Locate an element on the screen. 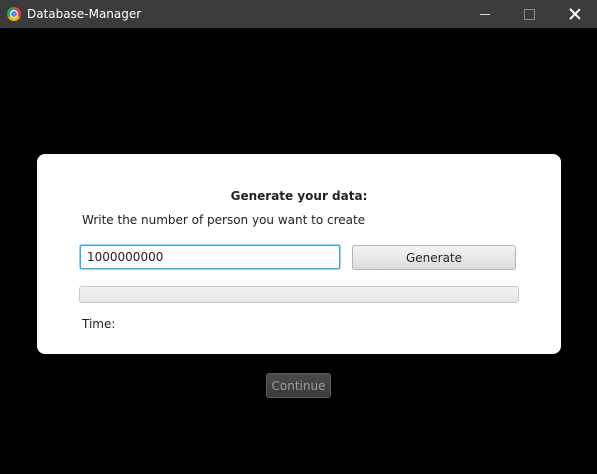 This screenshot has height=474, width=597. minimize-button is located at coordinates (485, 14).